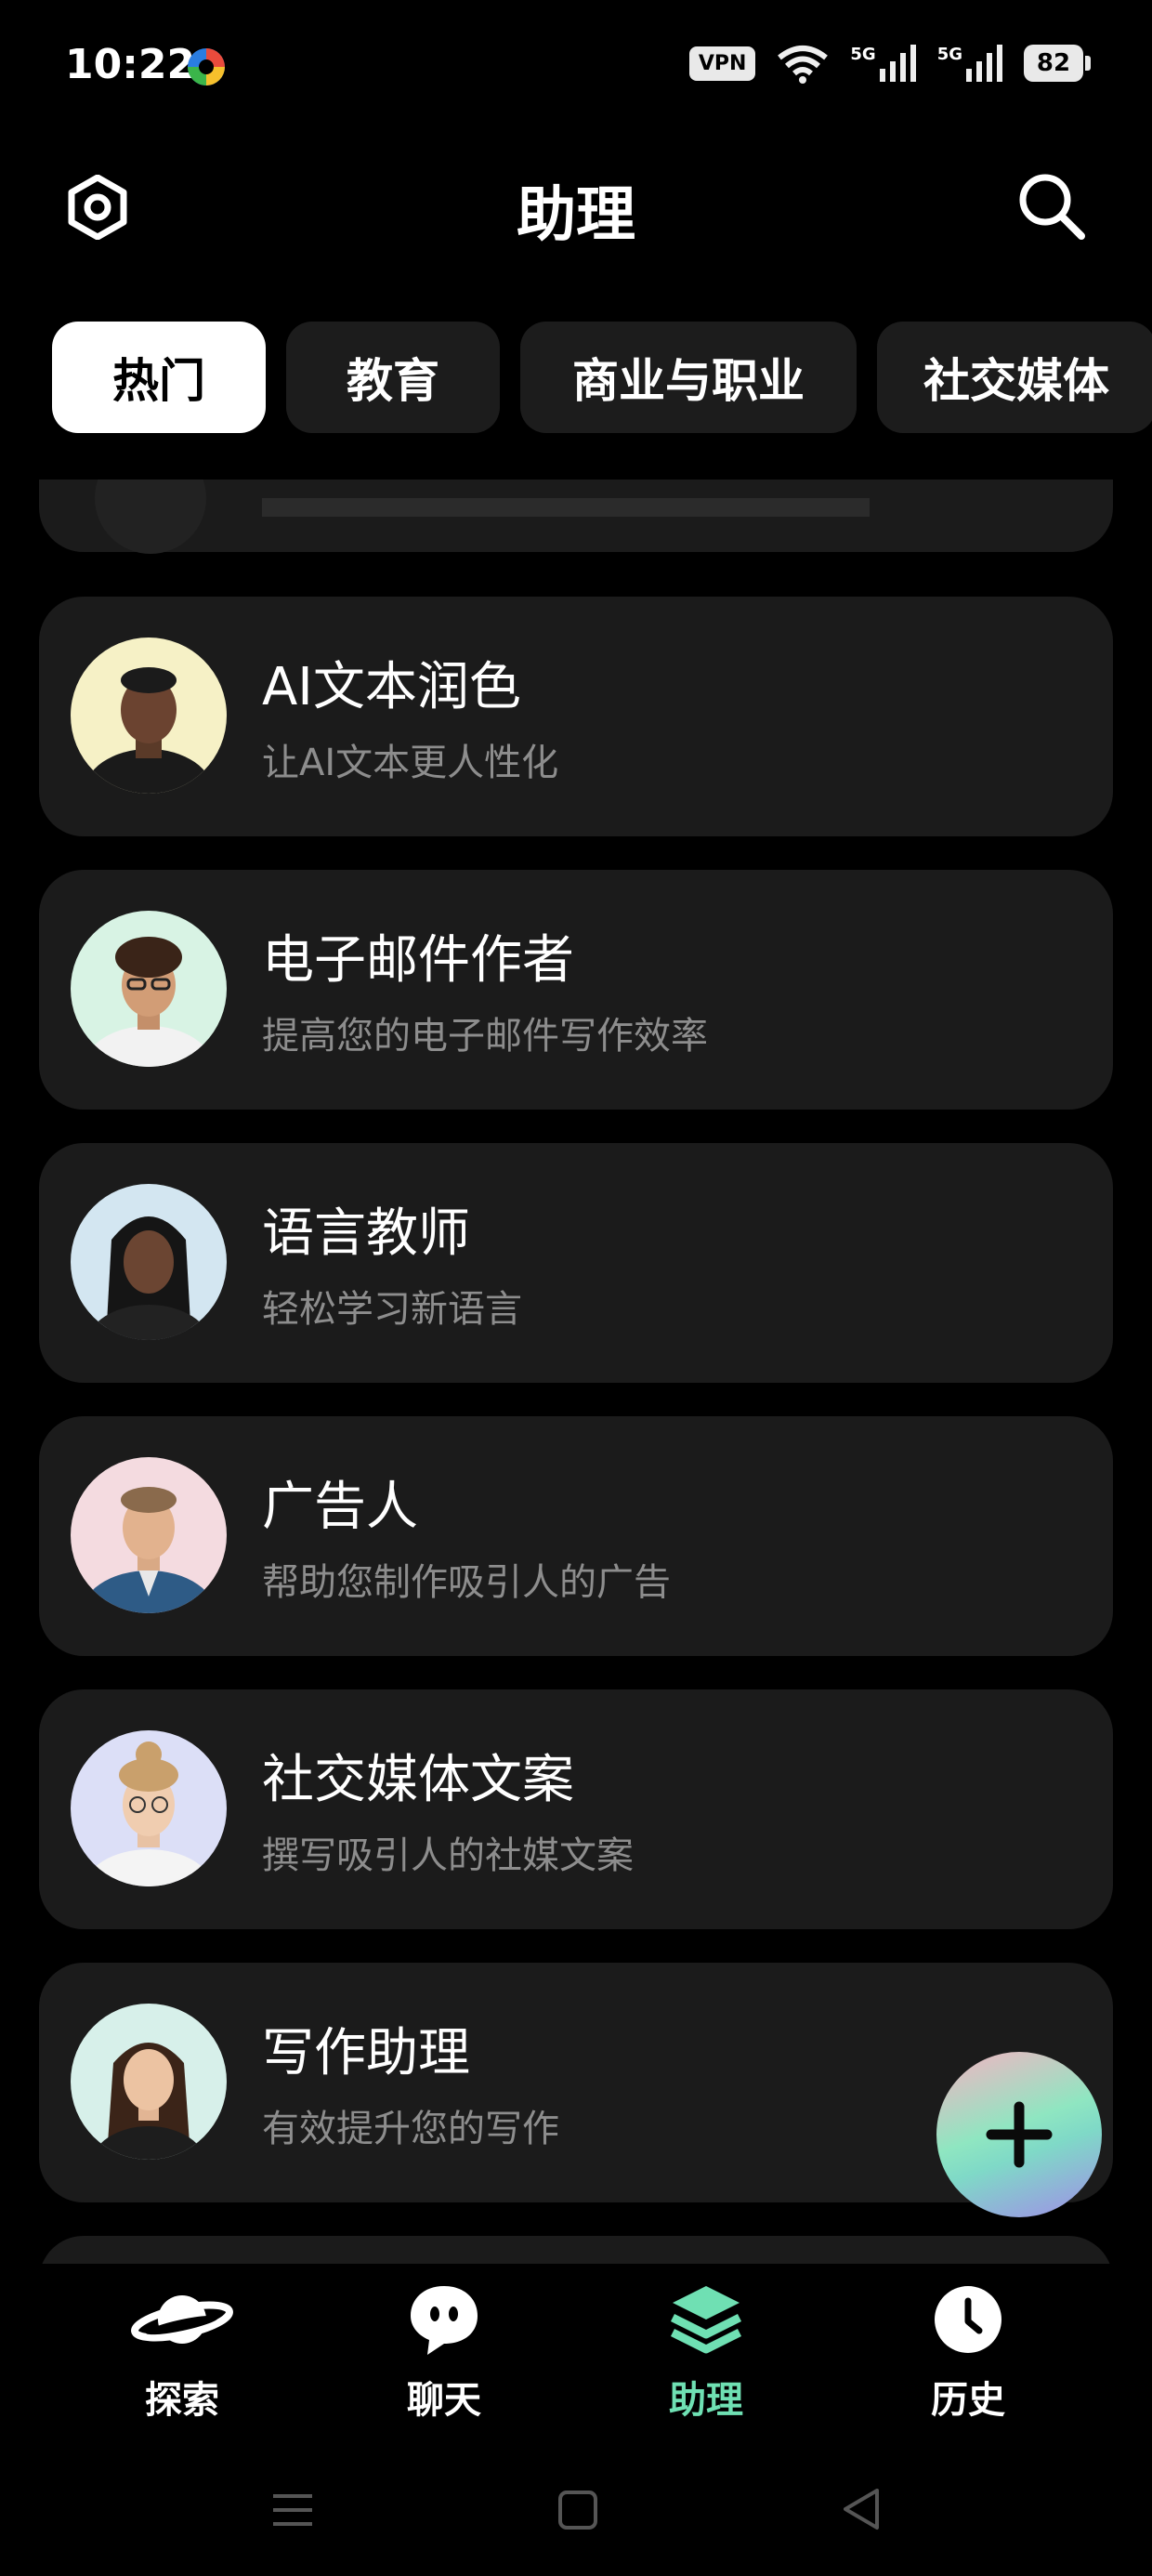  Describe the element at coordinates (393, 377) in the screenshot. I see `tab-education: 教育` at that location.